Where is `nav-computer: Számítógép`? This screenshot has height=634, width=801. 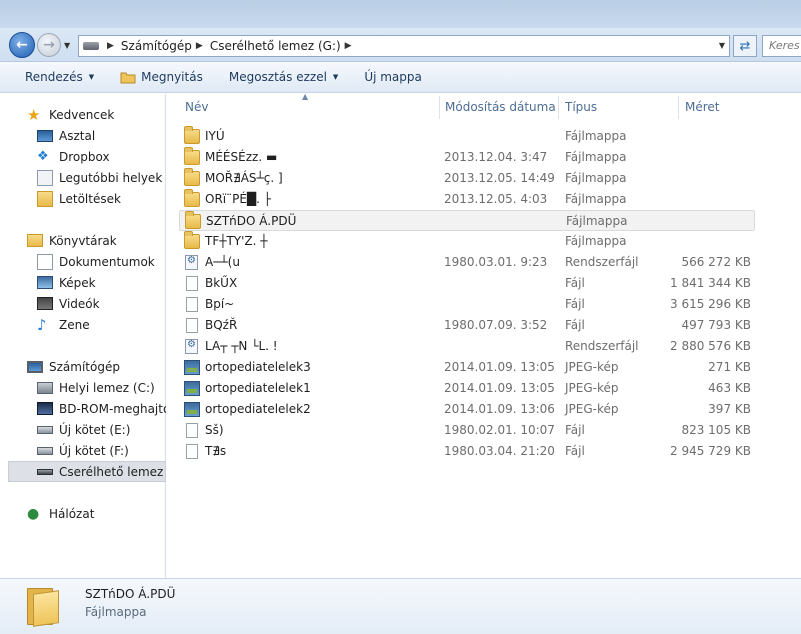
nav-computer: Számítógép is located at coordinates (83, 366).